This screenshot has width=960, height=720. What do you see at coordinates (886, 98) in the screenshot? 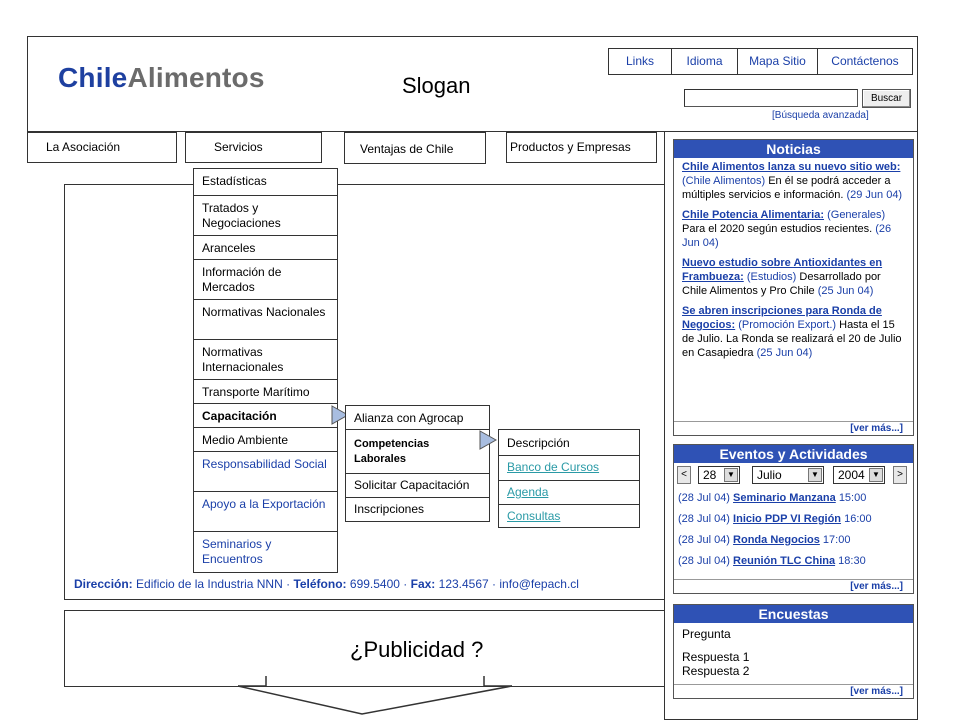
I see `search-button: Buscar` at bounding box center [886, 98].